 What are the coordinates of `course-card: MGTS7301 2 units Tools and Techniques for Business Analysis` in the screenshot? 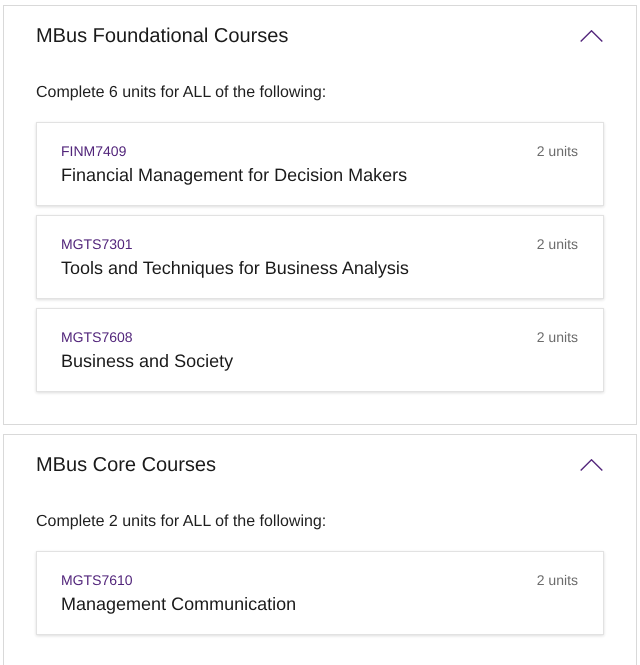 It's located at (320, 257).